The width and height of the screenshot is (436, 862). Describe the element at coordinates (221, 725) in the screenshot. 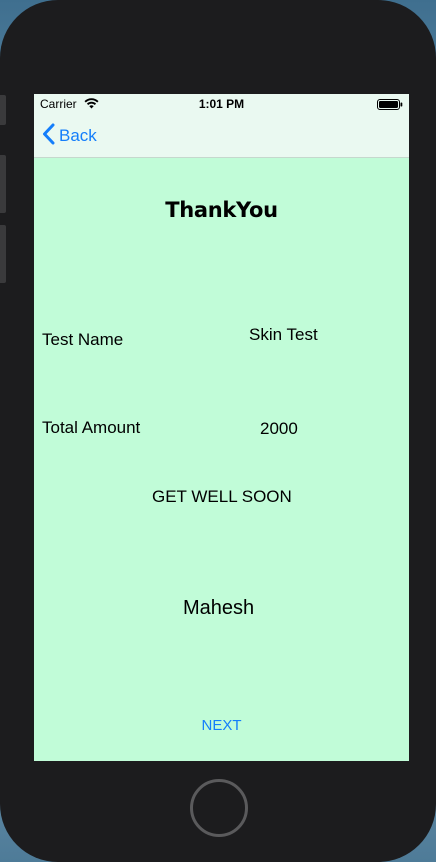

I see `next-button: NEXT` at that location.